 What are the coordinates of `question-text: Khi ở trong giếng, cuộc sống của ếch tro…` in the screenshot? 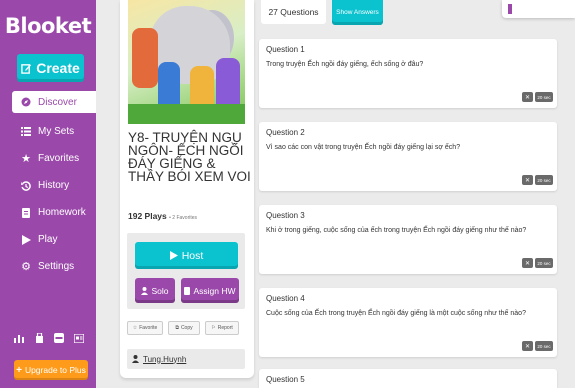 It's located at (396, 230).